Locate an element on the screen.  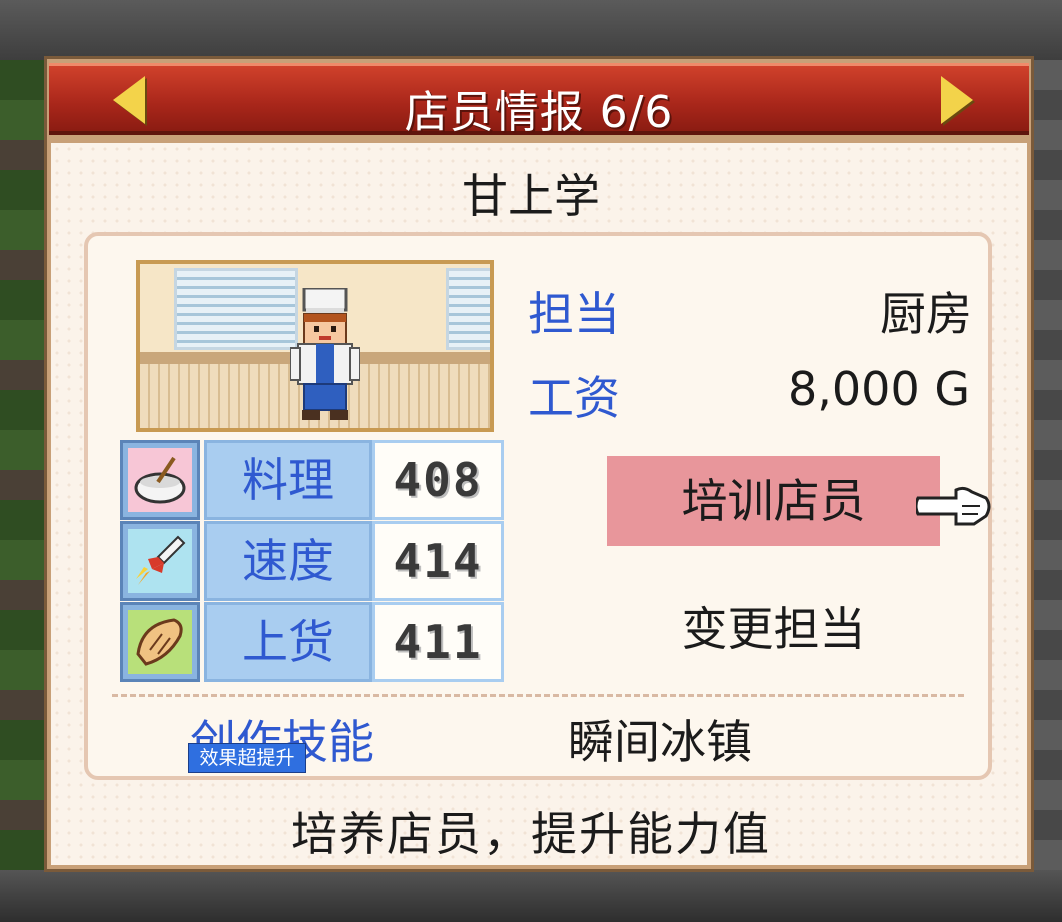
bread-icon is located at coordinates (160, 642).